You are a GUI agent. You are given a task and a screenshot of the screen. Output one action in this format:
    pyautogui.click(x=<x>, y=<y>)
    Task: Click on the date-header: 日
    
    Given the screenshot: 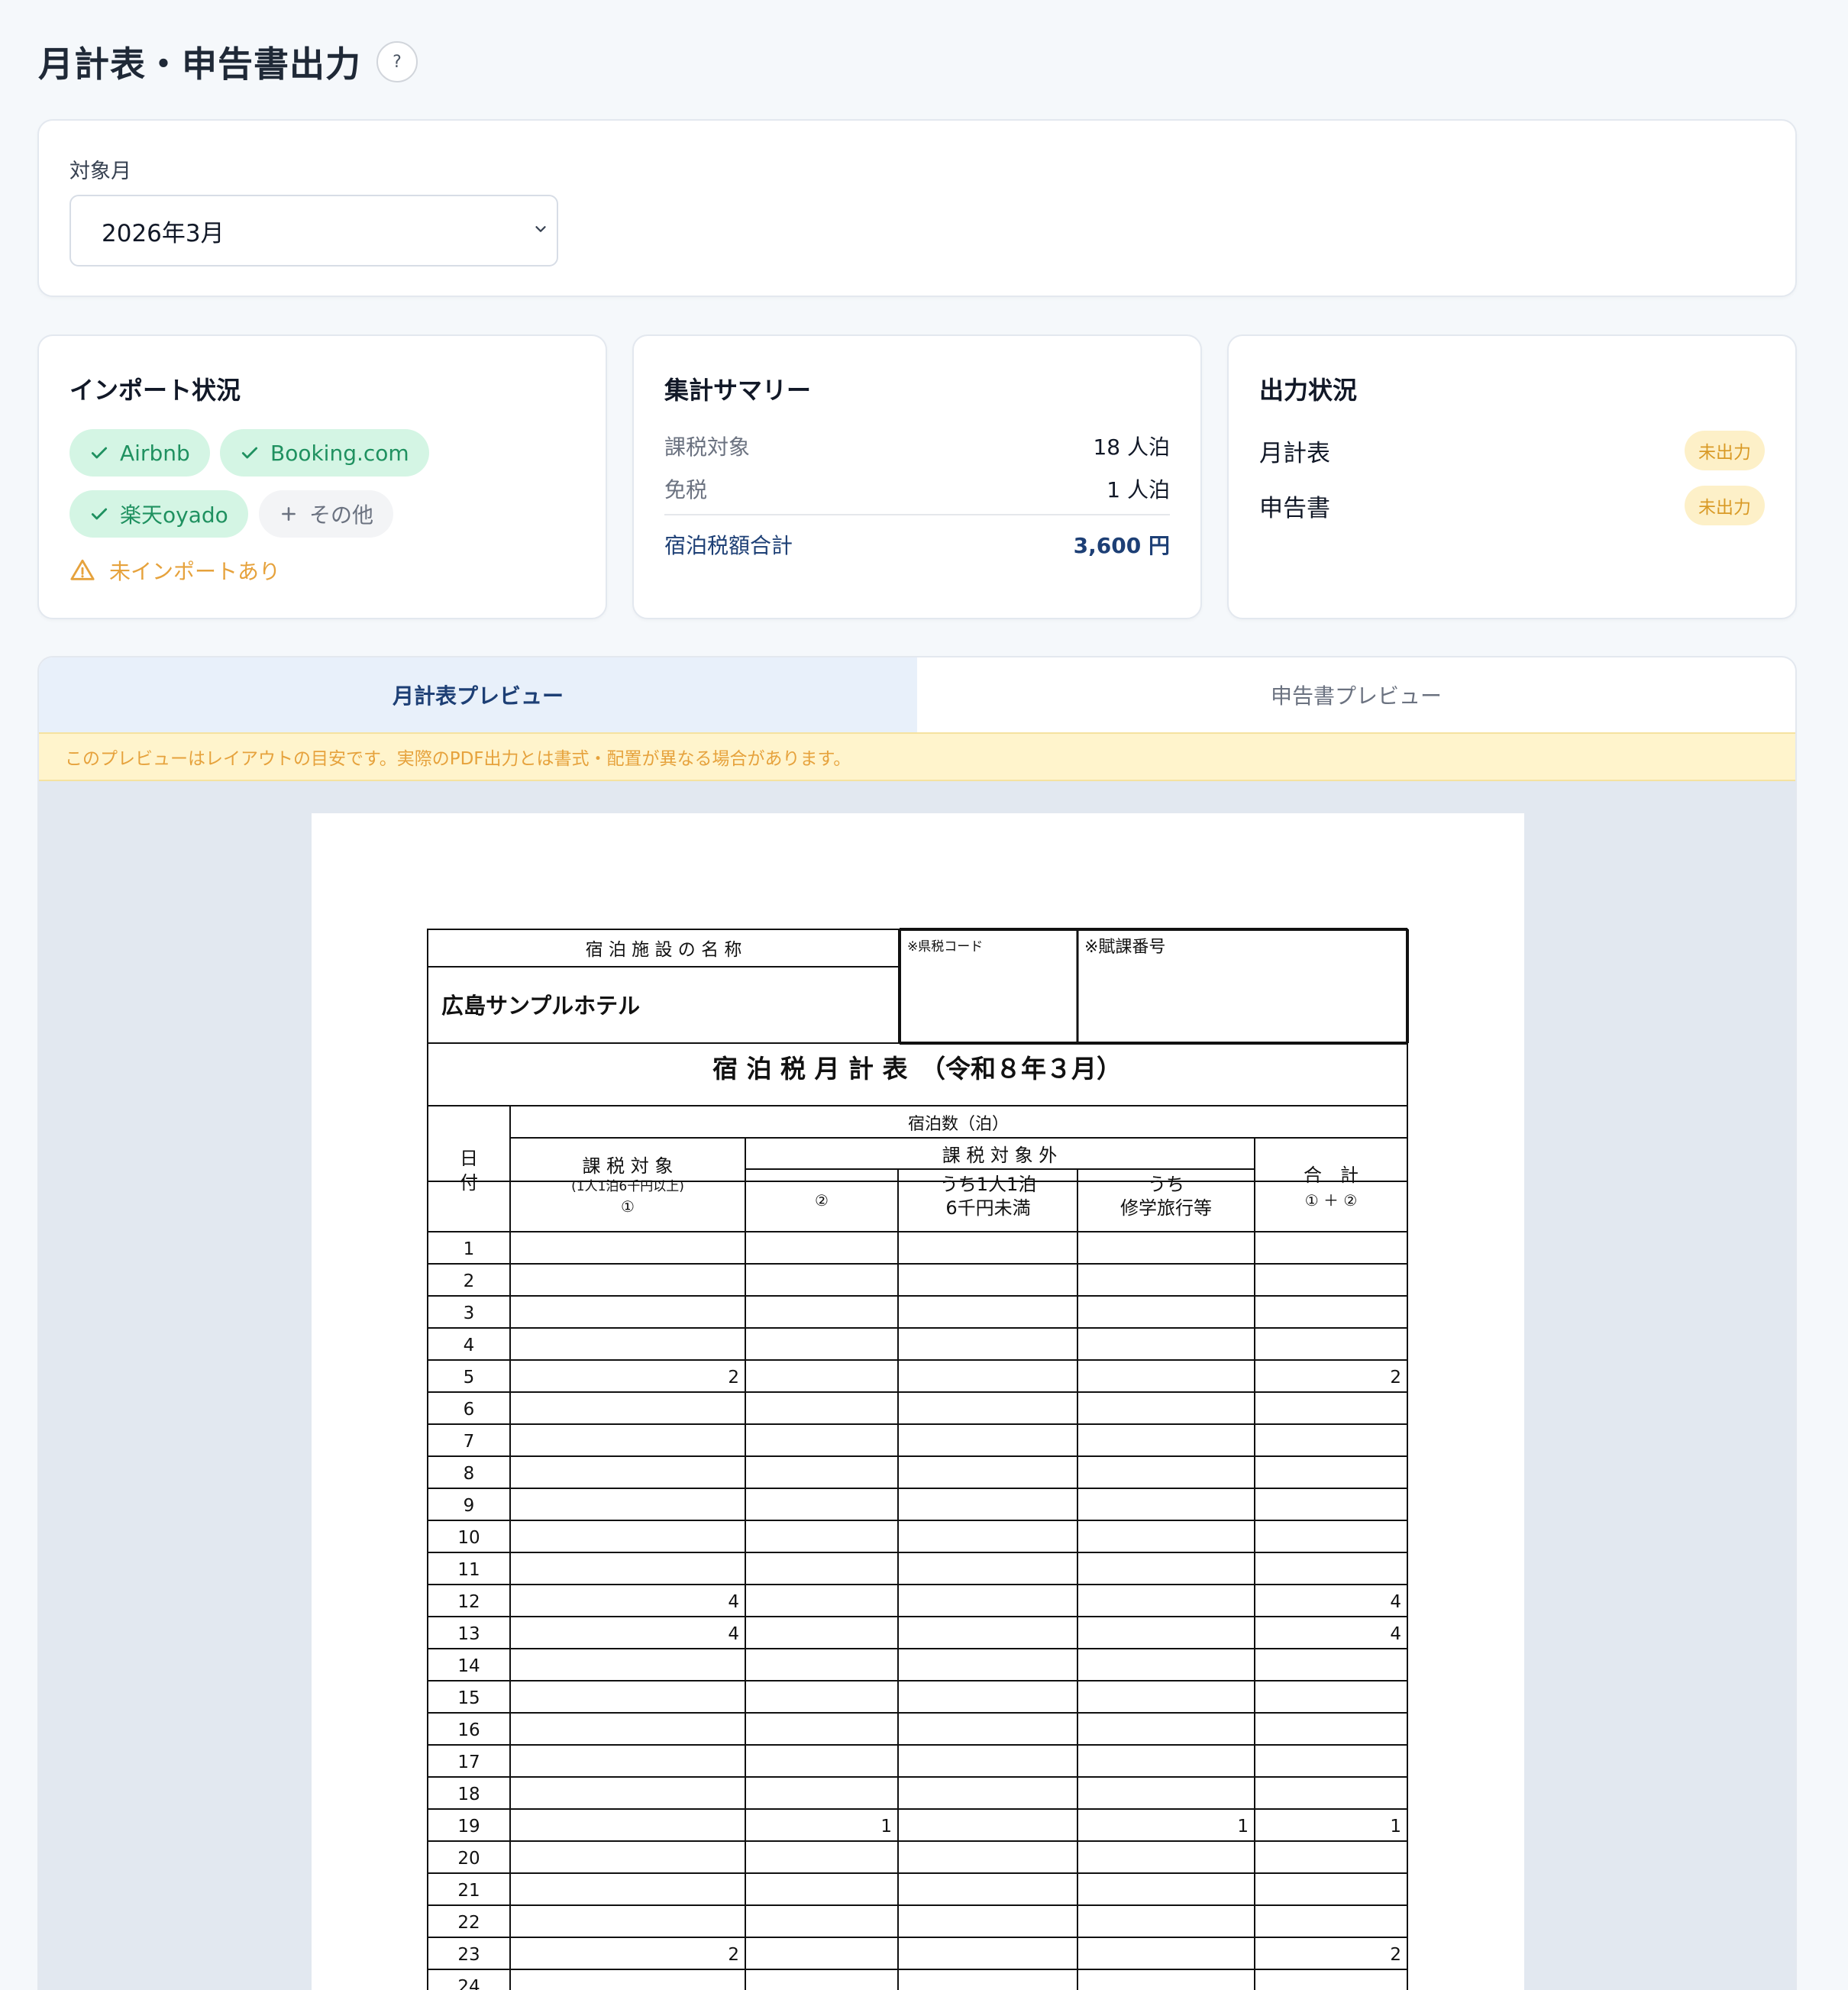 What is the action you would take?
    pyautogui.click(x=469, y=1158)
    